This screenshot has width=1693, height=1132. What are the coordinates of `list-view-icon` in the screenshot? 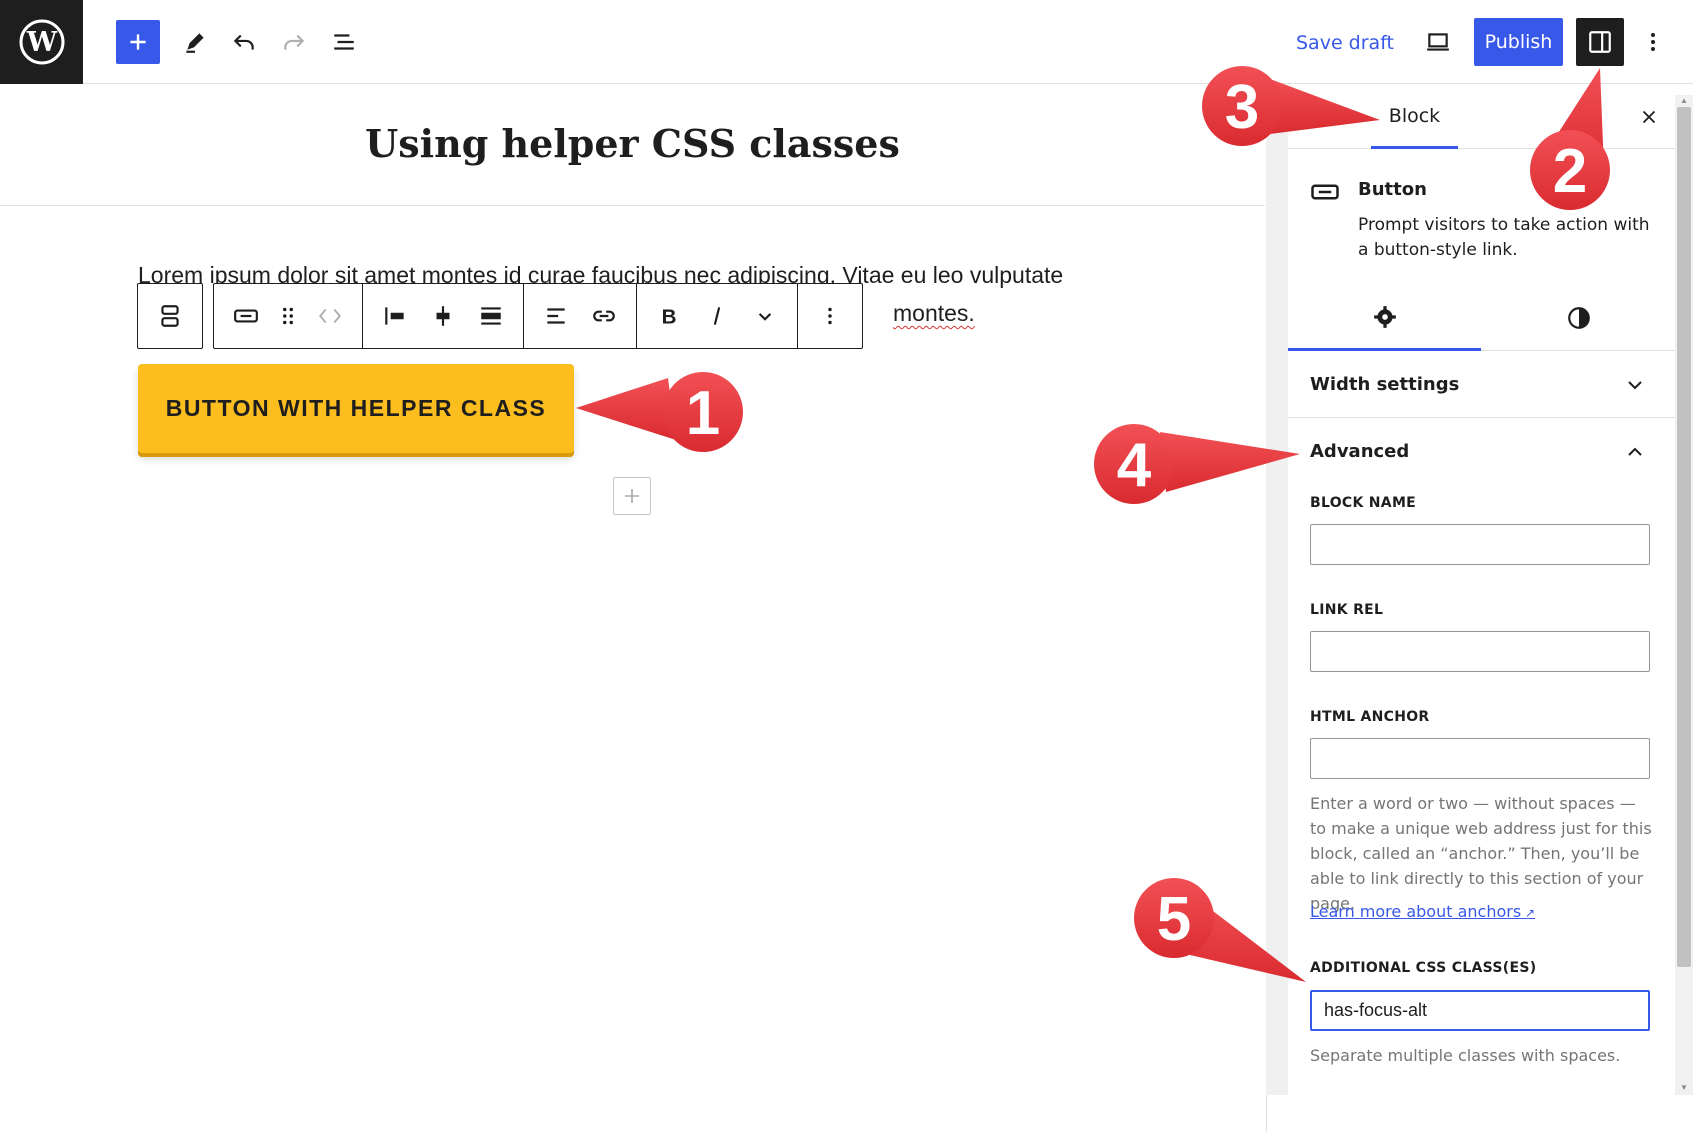 It's located at (344, 42).